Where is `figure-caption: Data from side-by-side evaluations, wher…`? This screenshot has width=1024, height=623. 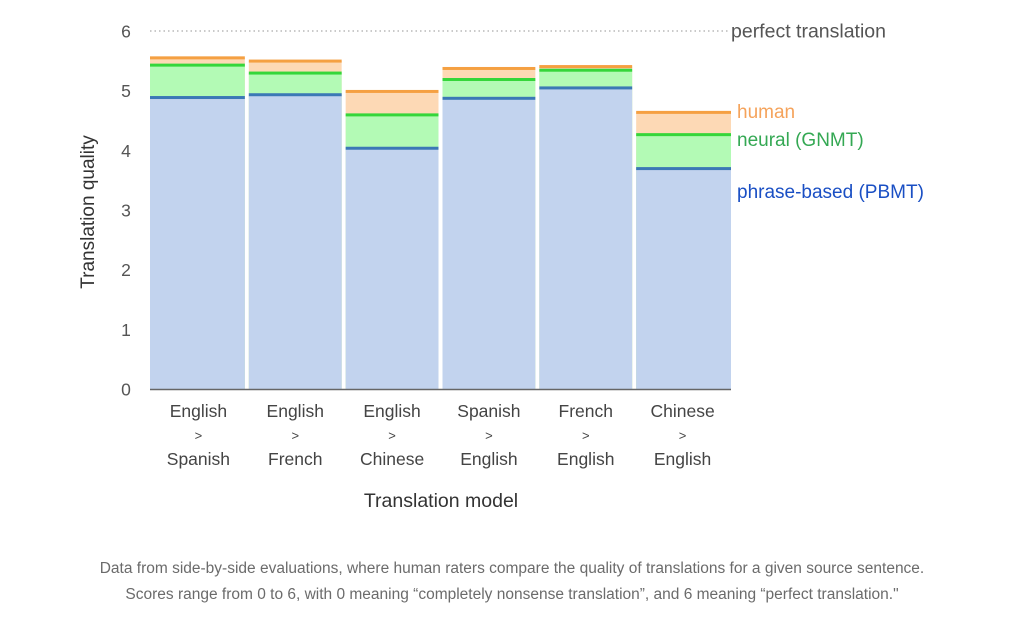 figure-caption: Data from side-by-side evaluations, wher… is located at coordinates (512, 582).